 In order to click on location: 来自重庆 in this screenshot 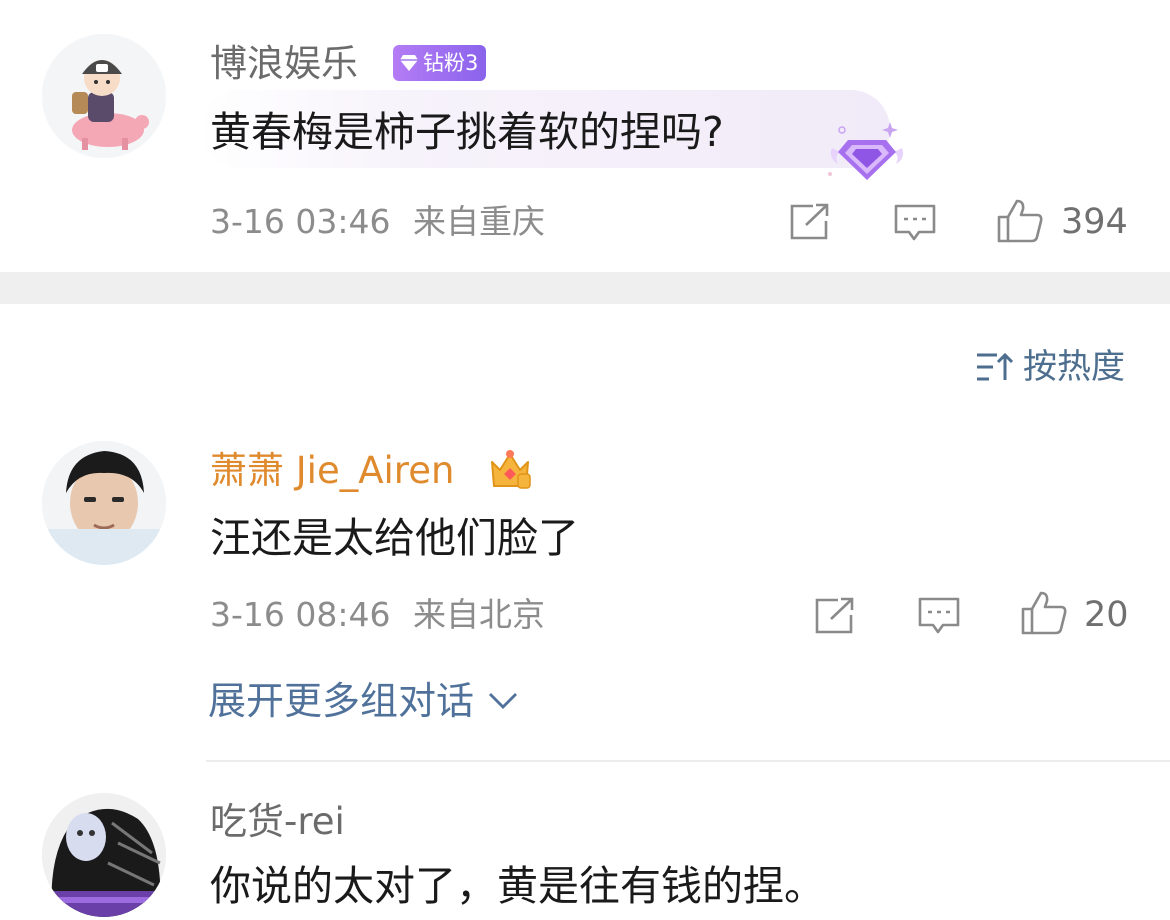, I will do `click(479, 221)`.